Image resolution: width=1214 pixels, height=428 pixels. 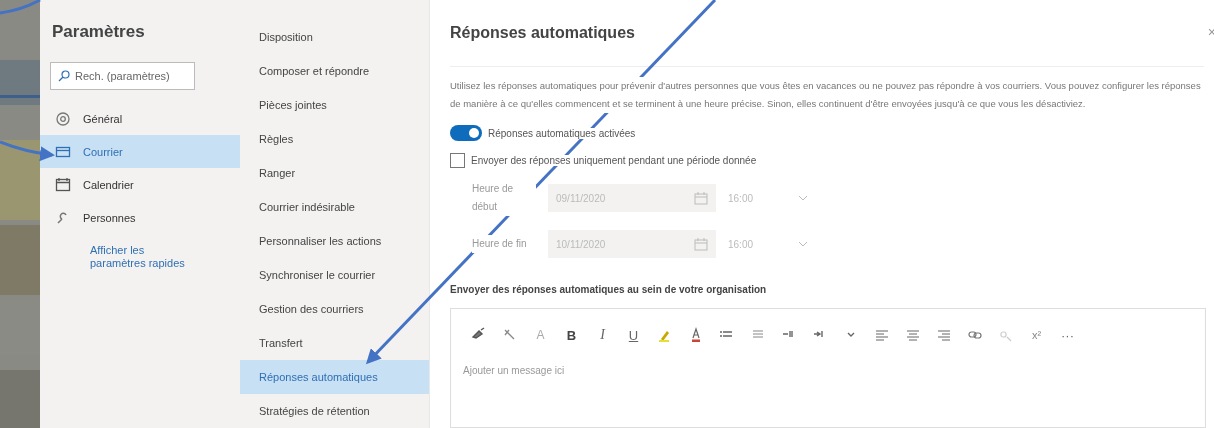 What do you see at coordinates (63, 118) in the screenshot?
I see `gear-icon` at bounding box center [63, 118].